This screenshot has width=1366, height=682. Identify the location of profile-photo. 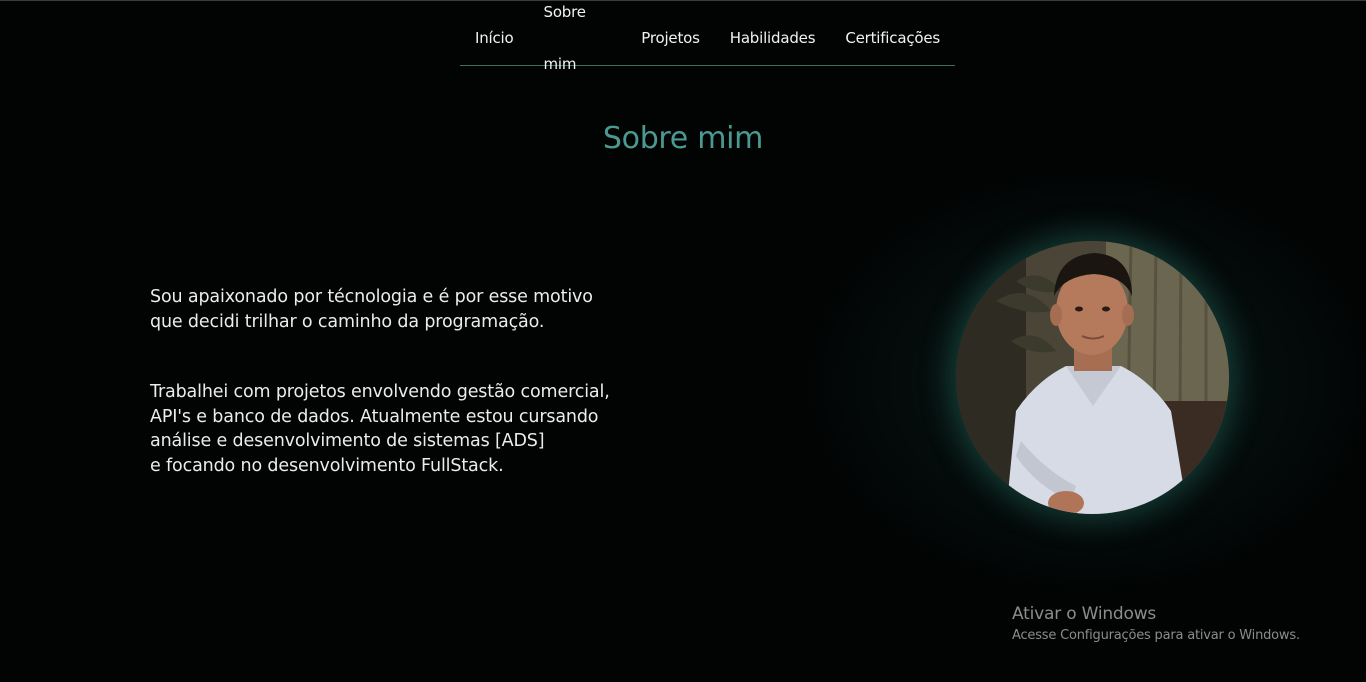
(1092, 377).